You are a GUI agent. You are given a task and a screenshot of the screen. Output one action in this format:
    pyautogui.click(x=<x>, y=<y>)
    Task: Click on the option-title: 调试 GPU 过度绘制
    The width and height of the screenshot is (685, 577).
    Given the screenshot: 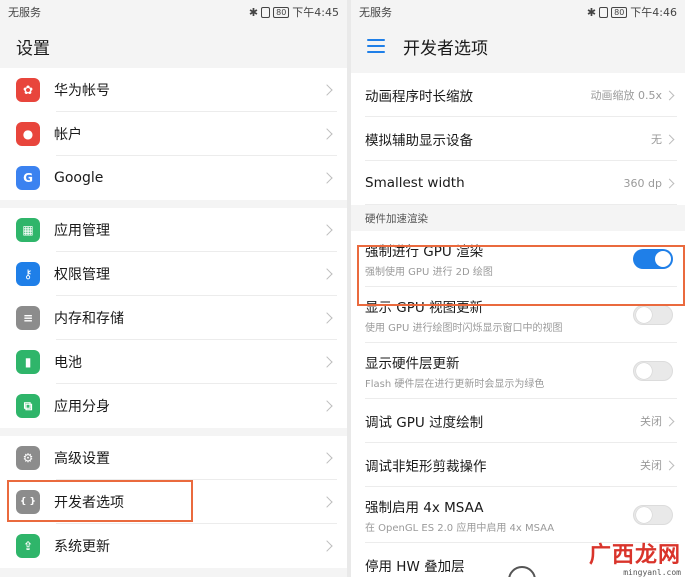 What is the action you would take?
    pyautogui.click(x=424, y=423)
    